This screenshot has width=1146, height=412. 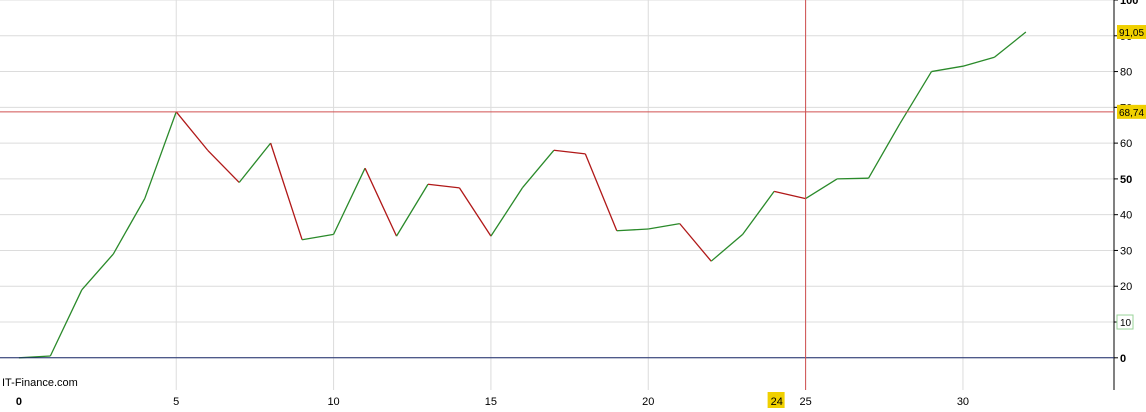 I want to click on x-tick-label: 5, so click(x=176, y=402).